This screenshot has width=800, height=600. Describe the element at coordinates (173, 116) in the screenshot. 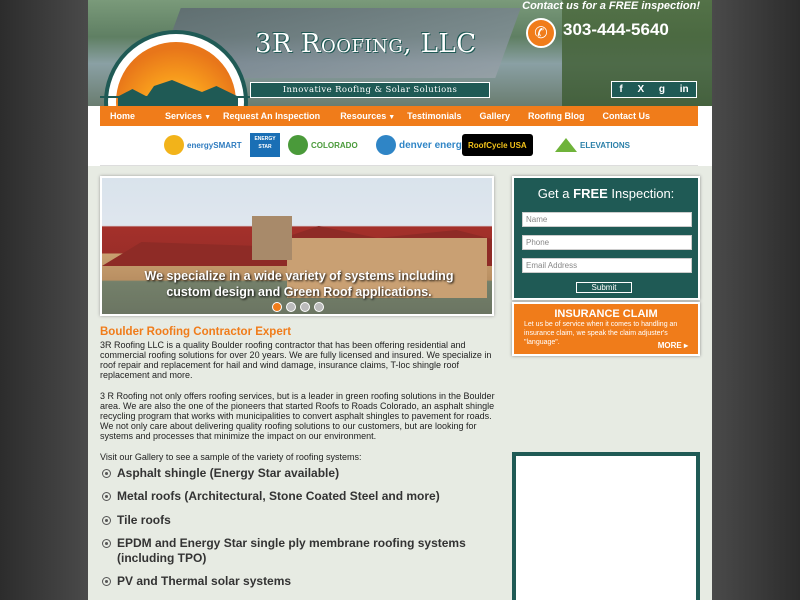

I see `nav-services: Services ▼` at that location.